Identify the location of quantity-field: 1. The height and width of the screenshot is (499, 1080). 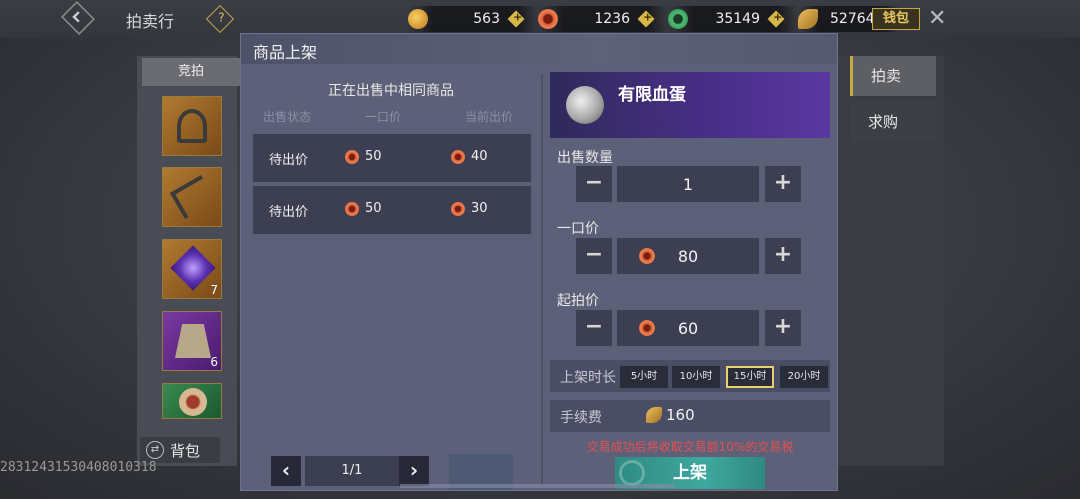
(688, 184).